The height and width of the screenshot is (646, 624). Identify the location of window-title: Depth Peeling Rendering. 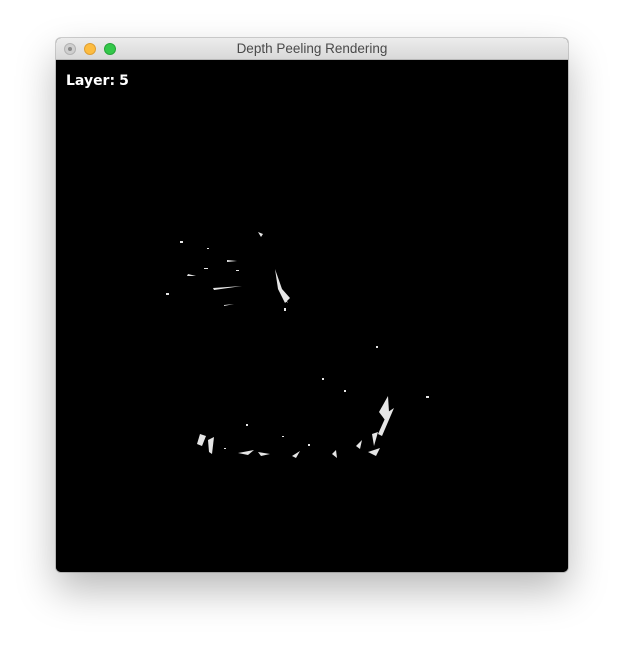
(312, 48).